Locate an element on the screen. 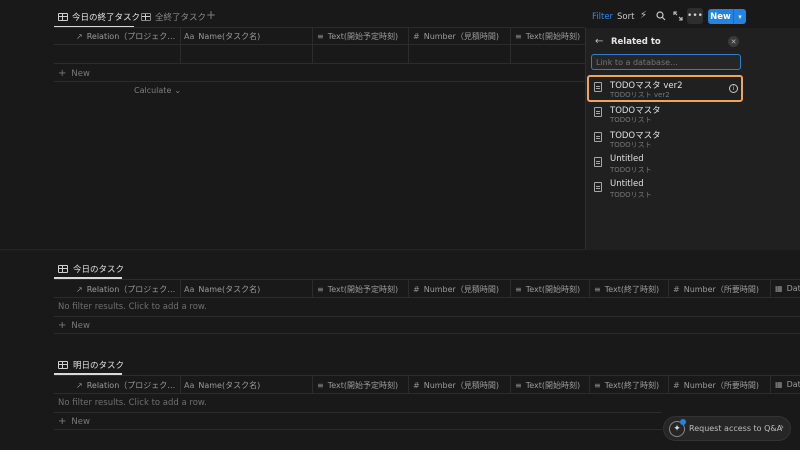  close-icon: ✕ is located at coordinates (733, 41).